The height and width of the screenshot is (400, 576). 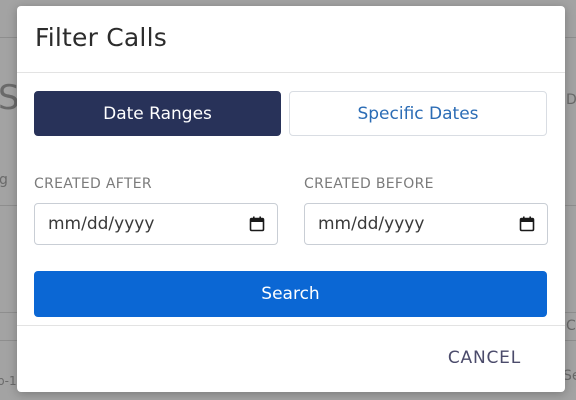 What do you see at coordinates (426, 224) in the screenshot?
I see `created-before-input: mm/dd/yyyy` at bounding box center [426, 224].